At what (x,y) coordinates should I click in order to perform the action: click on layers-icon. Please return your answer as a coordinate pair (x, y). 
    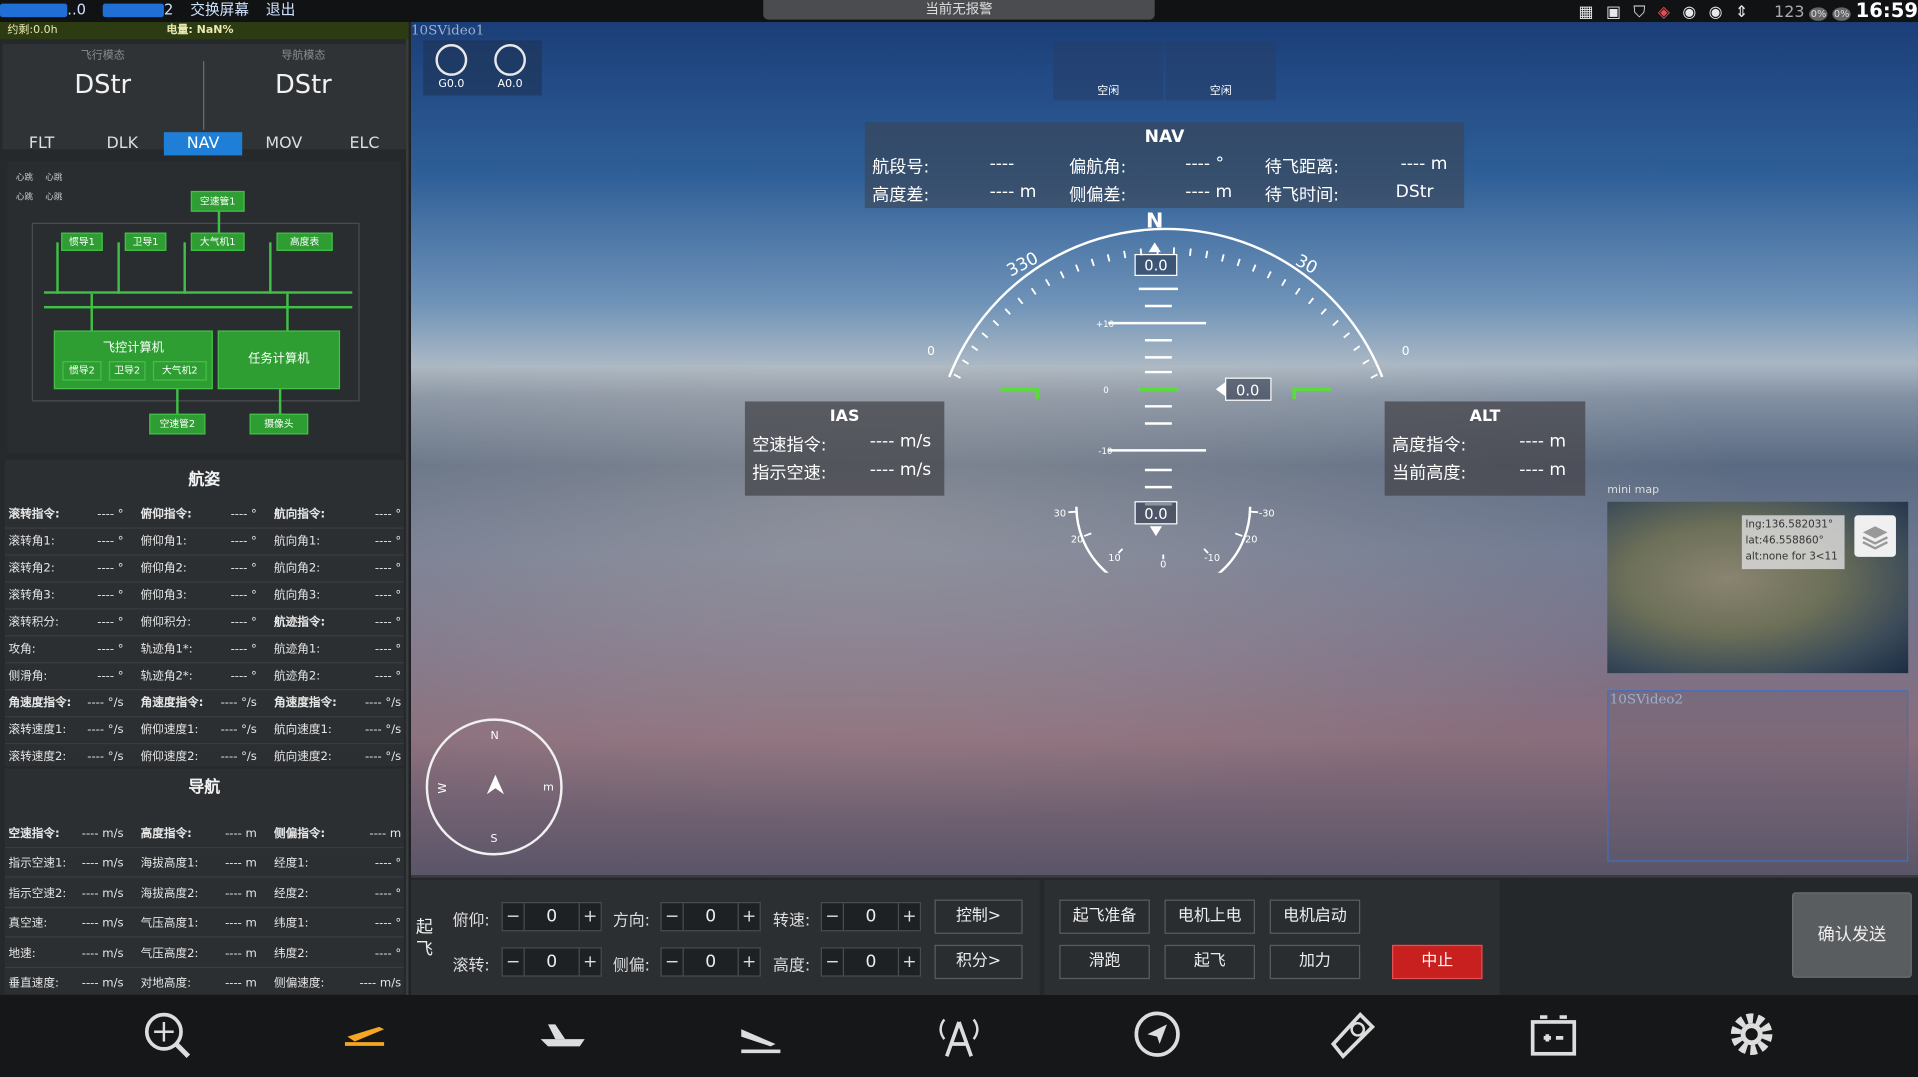
    Looking at the image, I should click on (1875, 536).